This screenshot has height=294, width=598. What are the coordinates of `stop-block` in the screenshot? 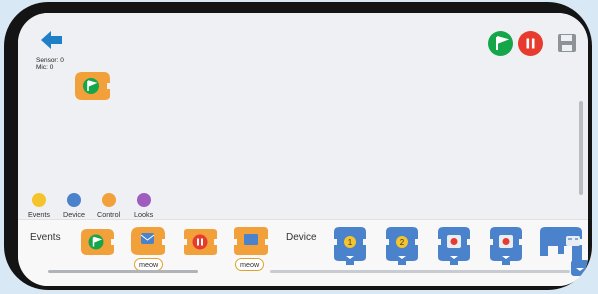 It's located at (200, 242).